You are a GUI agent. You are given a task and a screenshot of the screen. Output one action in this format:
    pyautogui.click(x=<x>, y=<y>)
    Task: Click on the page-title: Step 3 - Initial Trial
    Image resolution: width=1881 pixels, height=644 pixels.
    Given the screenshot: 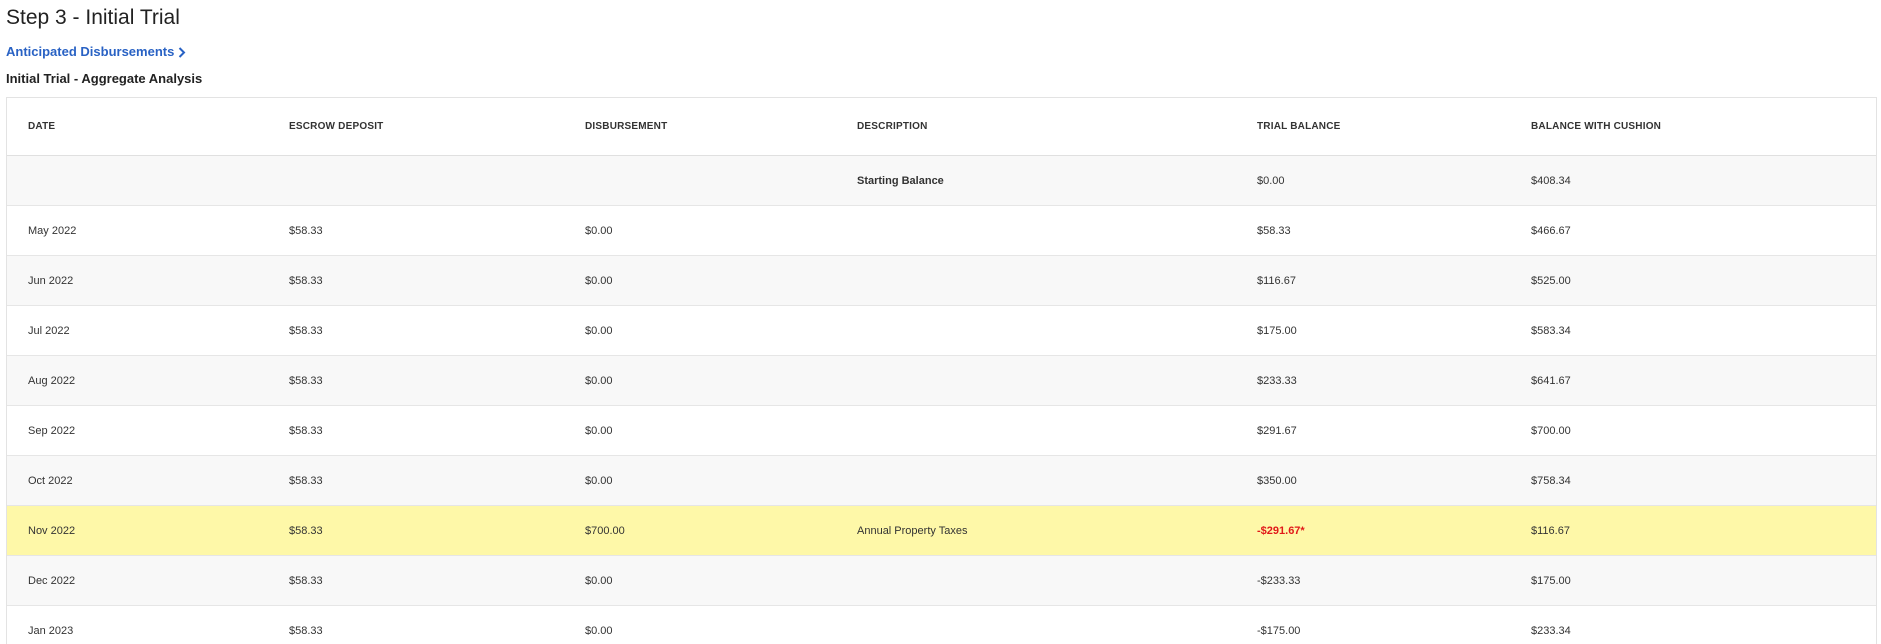 What is the action you would take?
    pyautogui.click(x=93, y=17)
    